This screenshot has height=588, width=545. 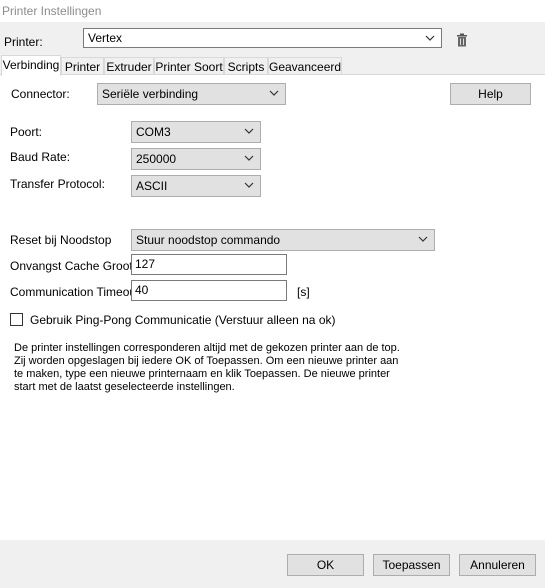 What do you see at coordinates (82, 66) in the screenshot?
I see `tab-printer: Printer` at bounding box center [82, 66].